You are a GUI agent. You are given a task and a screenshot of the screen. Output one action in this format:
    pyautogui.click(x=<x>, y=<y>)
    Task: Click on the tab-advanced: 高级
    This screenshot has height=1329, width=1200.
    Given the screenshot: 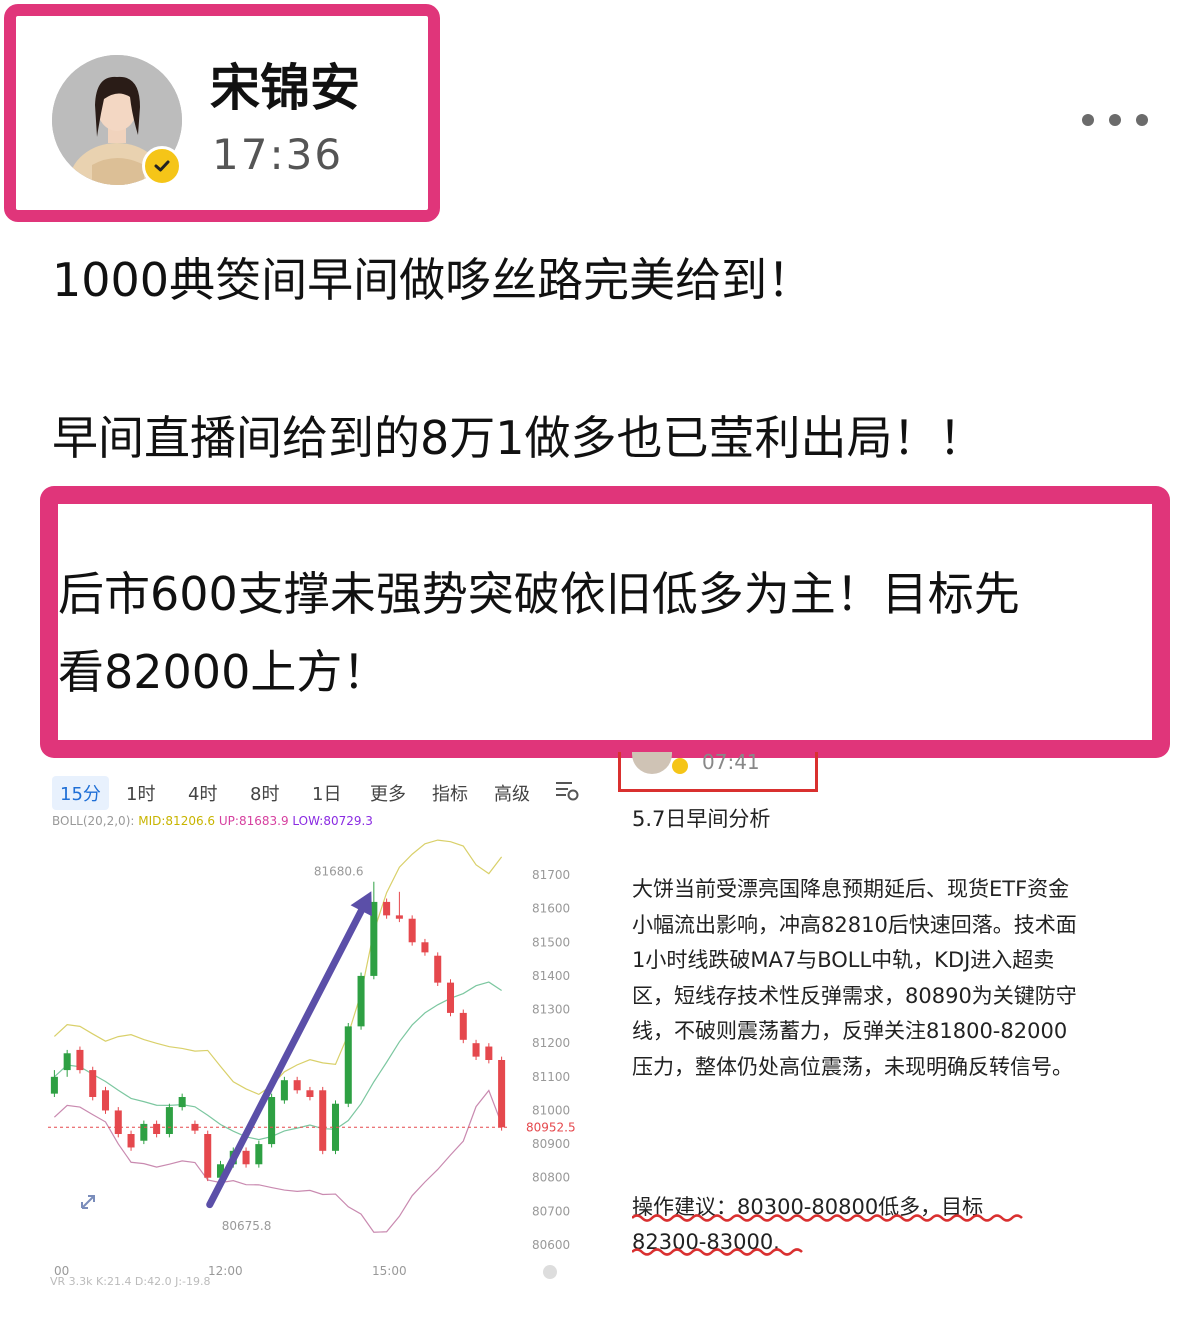 What is the action you would take?
    pyautogui.click(x=512, y=793)
    